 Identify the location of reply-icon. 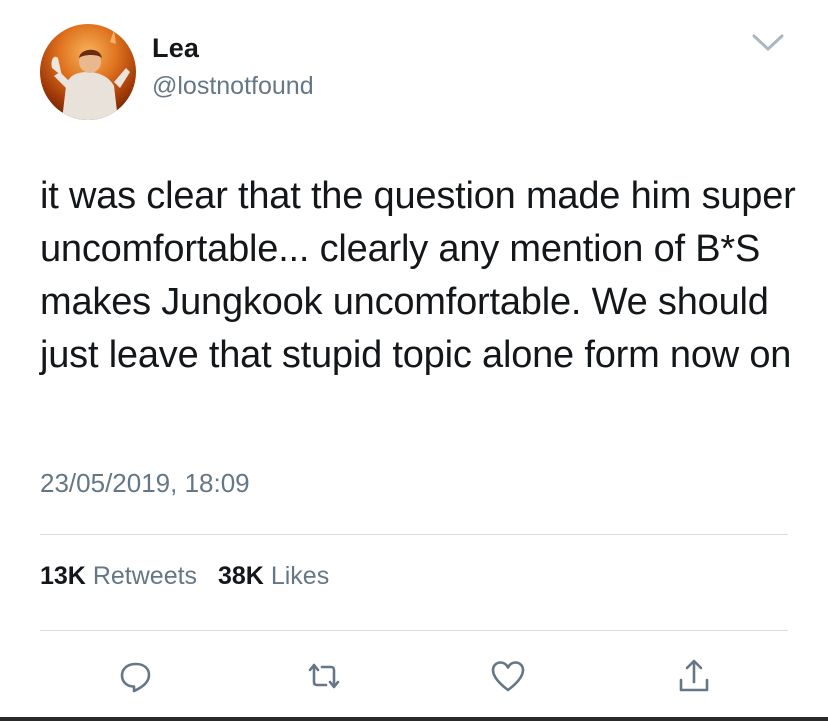
(135, 677).